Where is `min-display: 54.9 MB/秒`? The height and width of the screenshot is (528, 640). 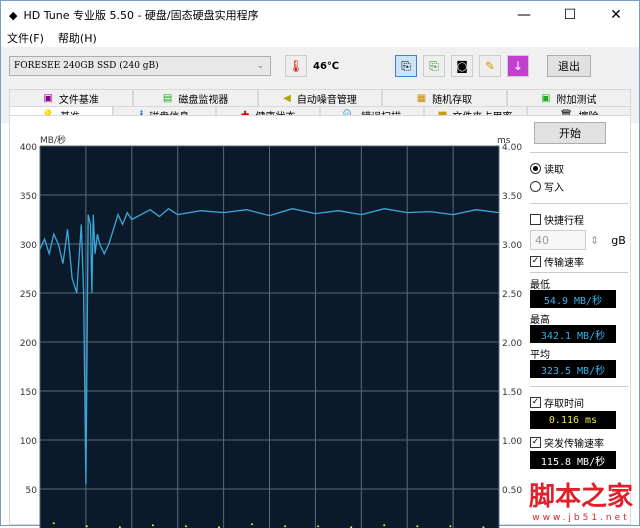 min-display: 54.9 MB/秒 is located at coordinates (573, 299).